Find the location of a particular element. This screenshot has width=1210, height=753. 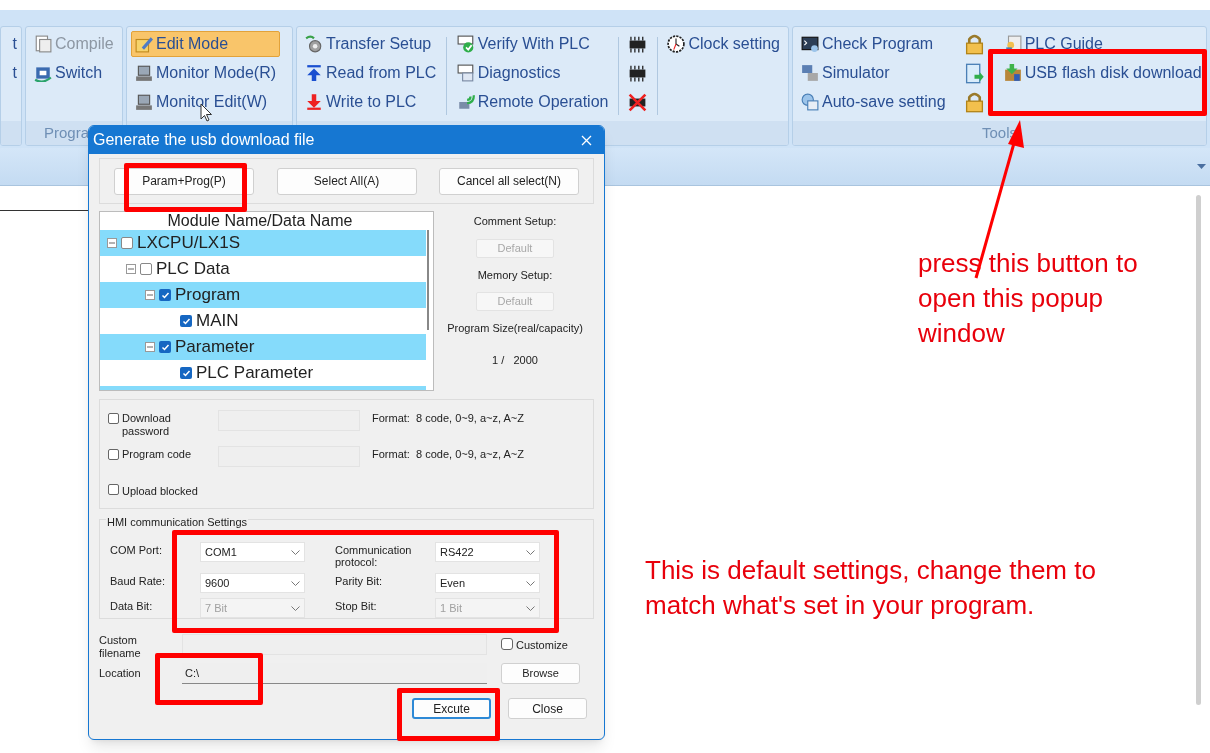

dropdown-caret-icon is located at coordinates (1201, 167).